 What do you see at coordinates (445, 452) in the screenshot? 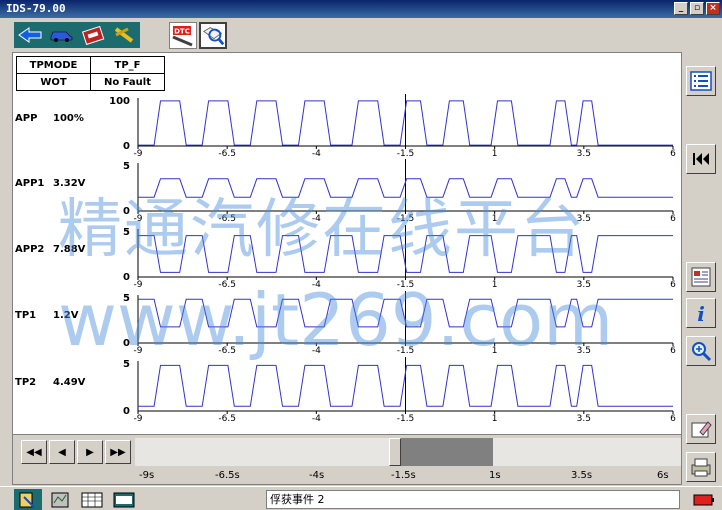
I see `view-window` at bounding box center [445, 452].